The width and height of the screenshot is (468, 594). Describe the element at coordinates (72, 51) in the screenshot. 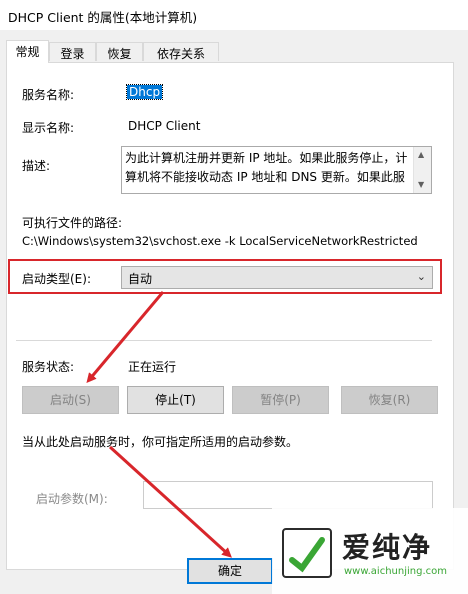

I see `tab-logon: 登录` at that location.